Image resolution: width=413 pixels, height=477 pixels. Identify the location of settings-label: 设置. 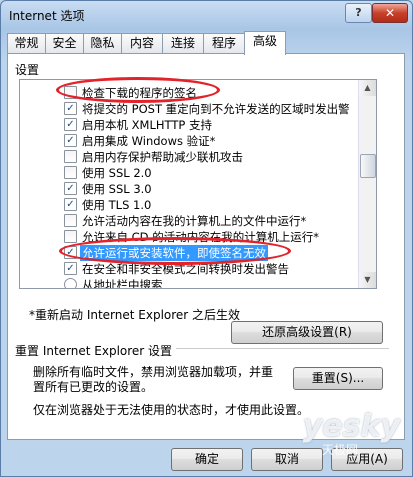
(27, 70).